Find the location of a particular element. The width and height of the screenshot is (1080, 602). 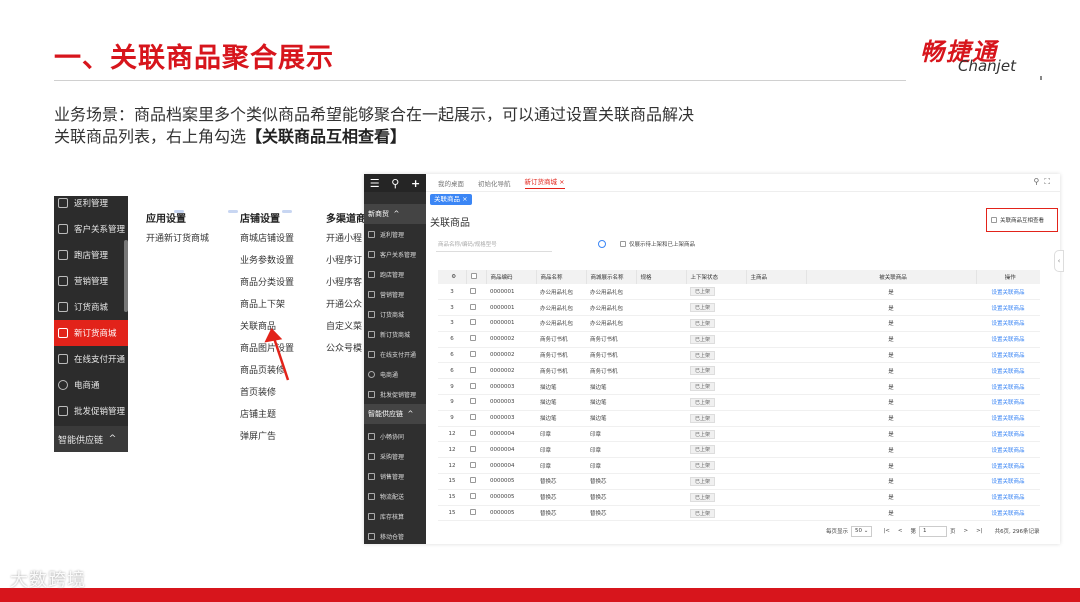

next-page-icon: > is located at coordinates (965, 531).